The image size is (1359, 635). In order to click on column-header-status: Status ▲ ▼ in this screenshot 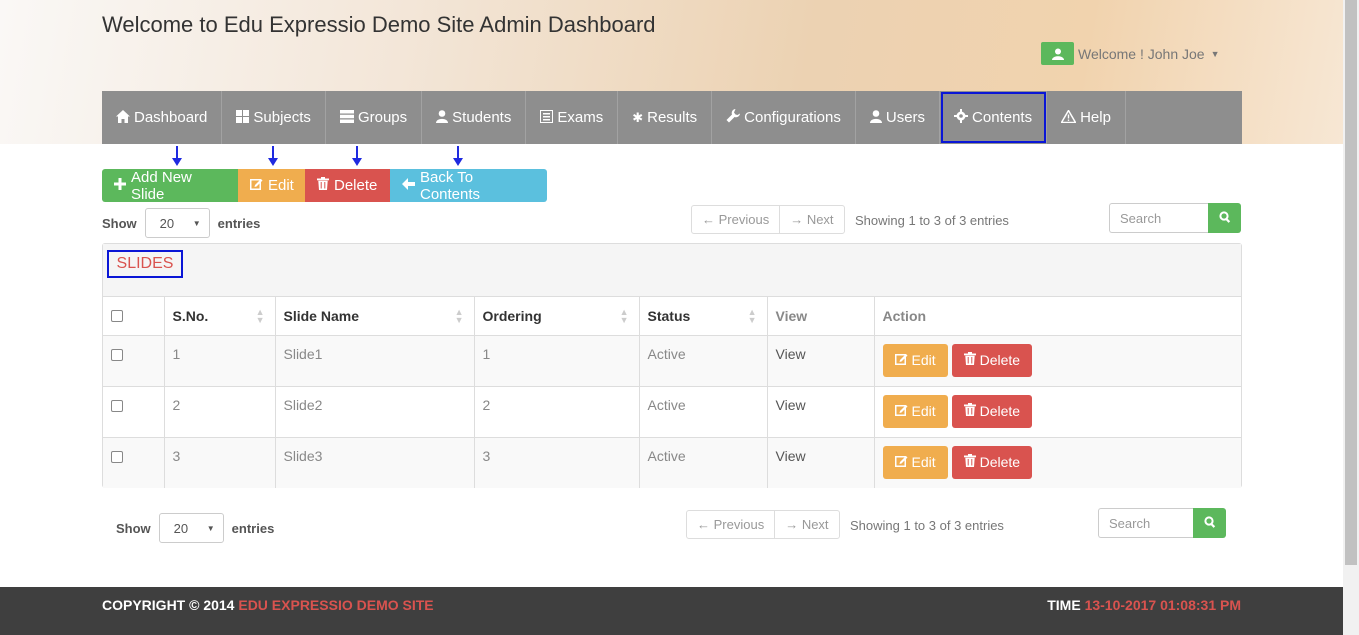, I will do `click(703, 316)`.